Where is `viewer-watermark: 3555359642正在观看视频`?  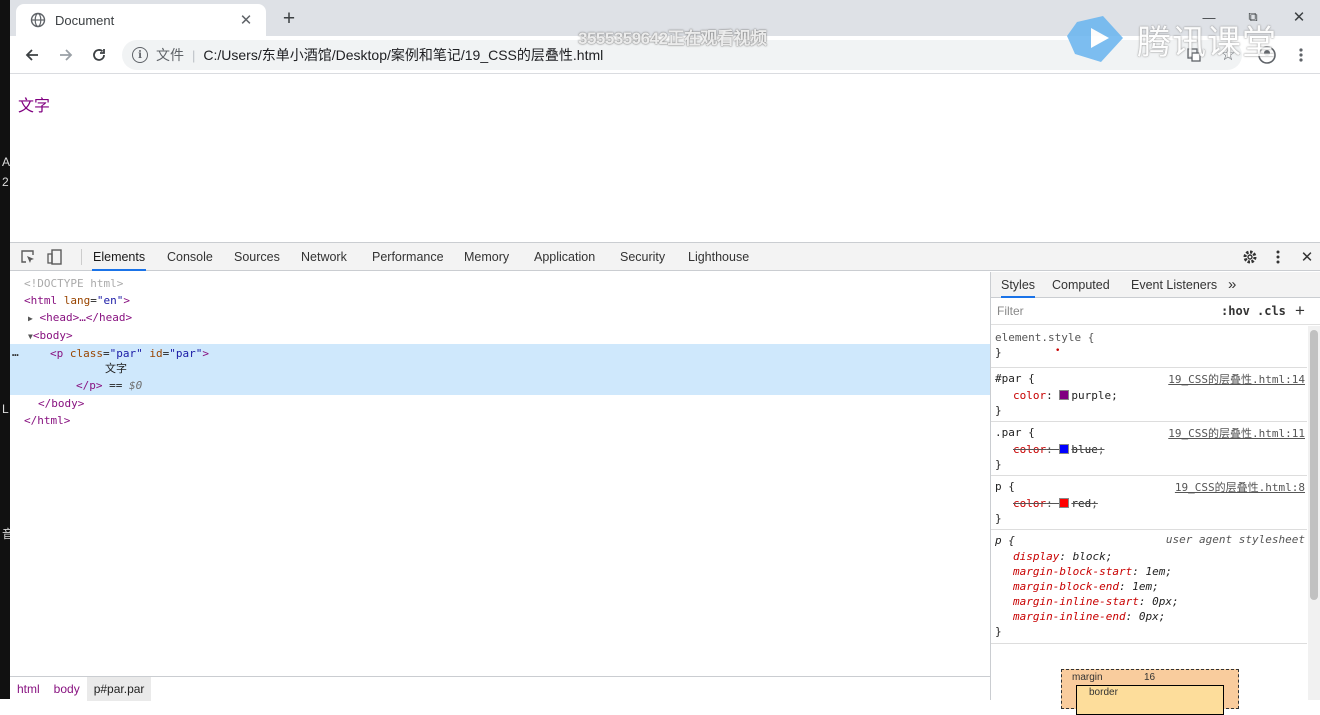 viewer-watermark: 3555359642正在观看视频 is located at coordinates (672, 38).